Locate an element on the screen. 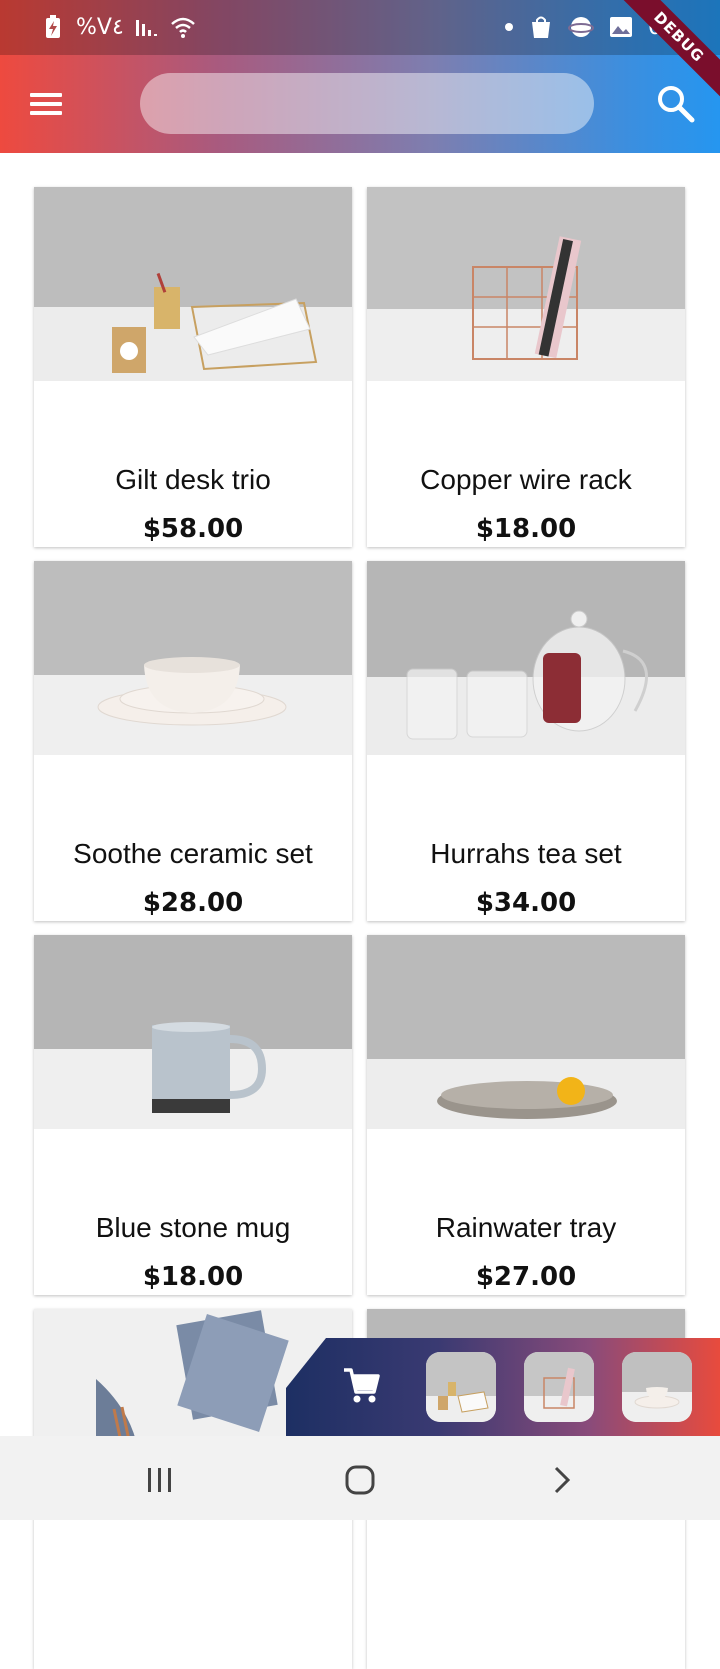  status-left-text: %V٤ is located at coordinates (100, 27).